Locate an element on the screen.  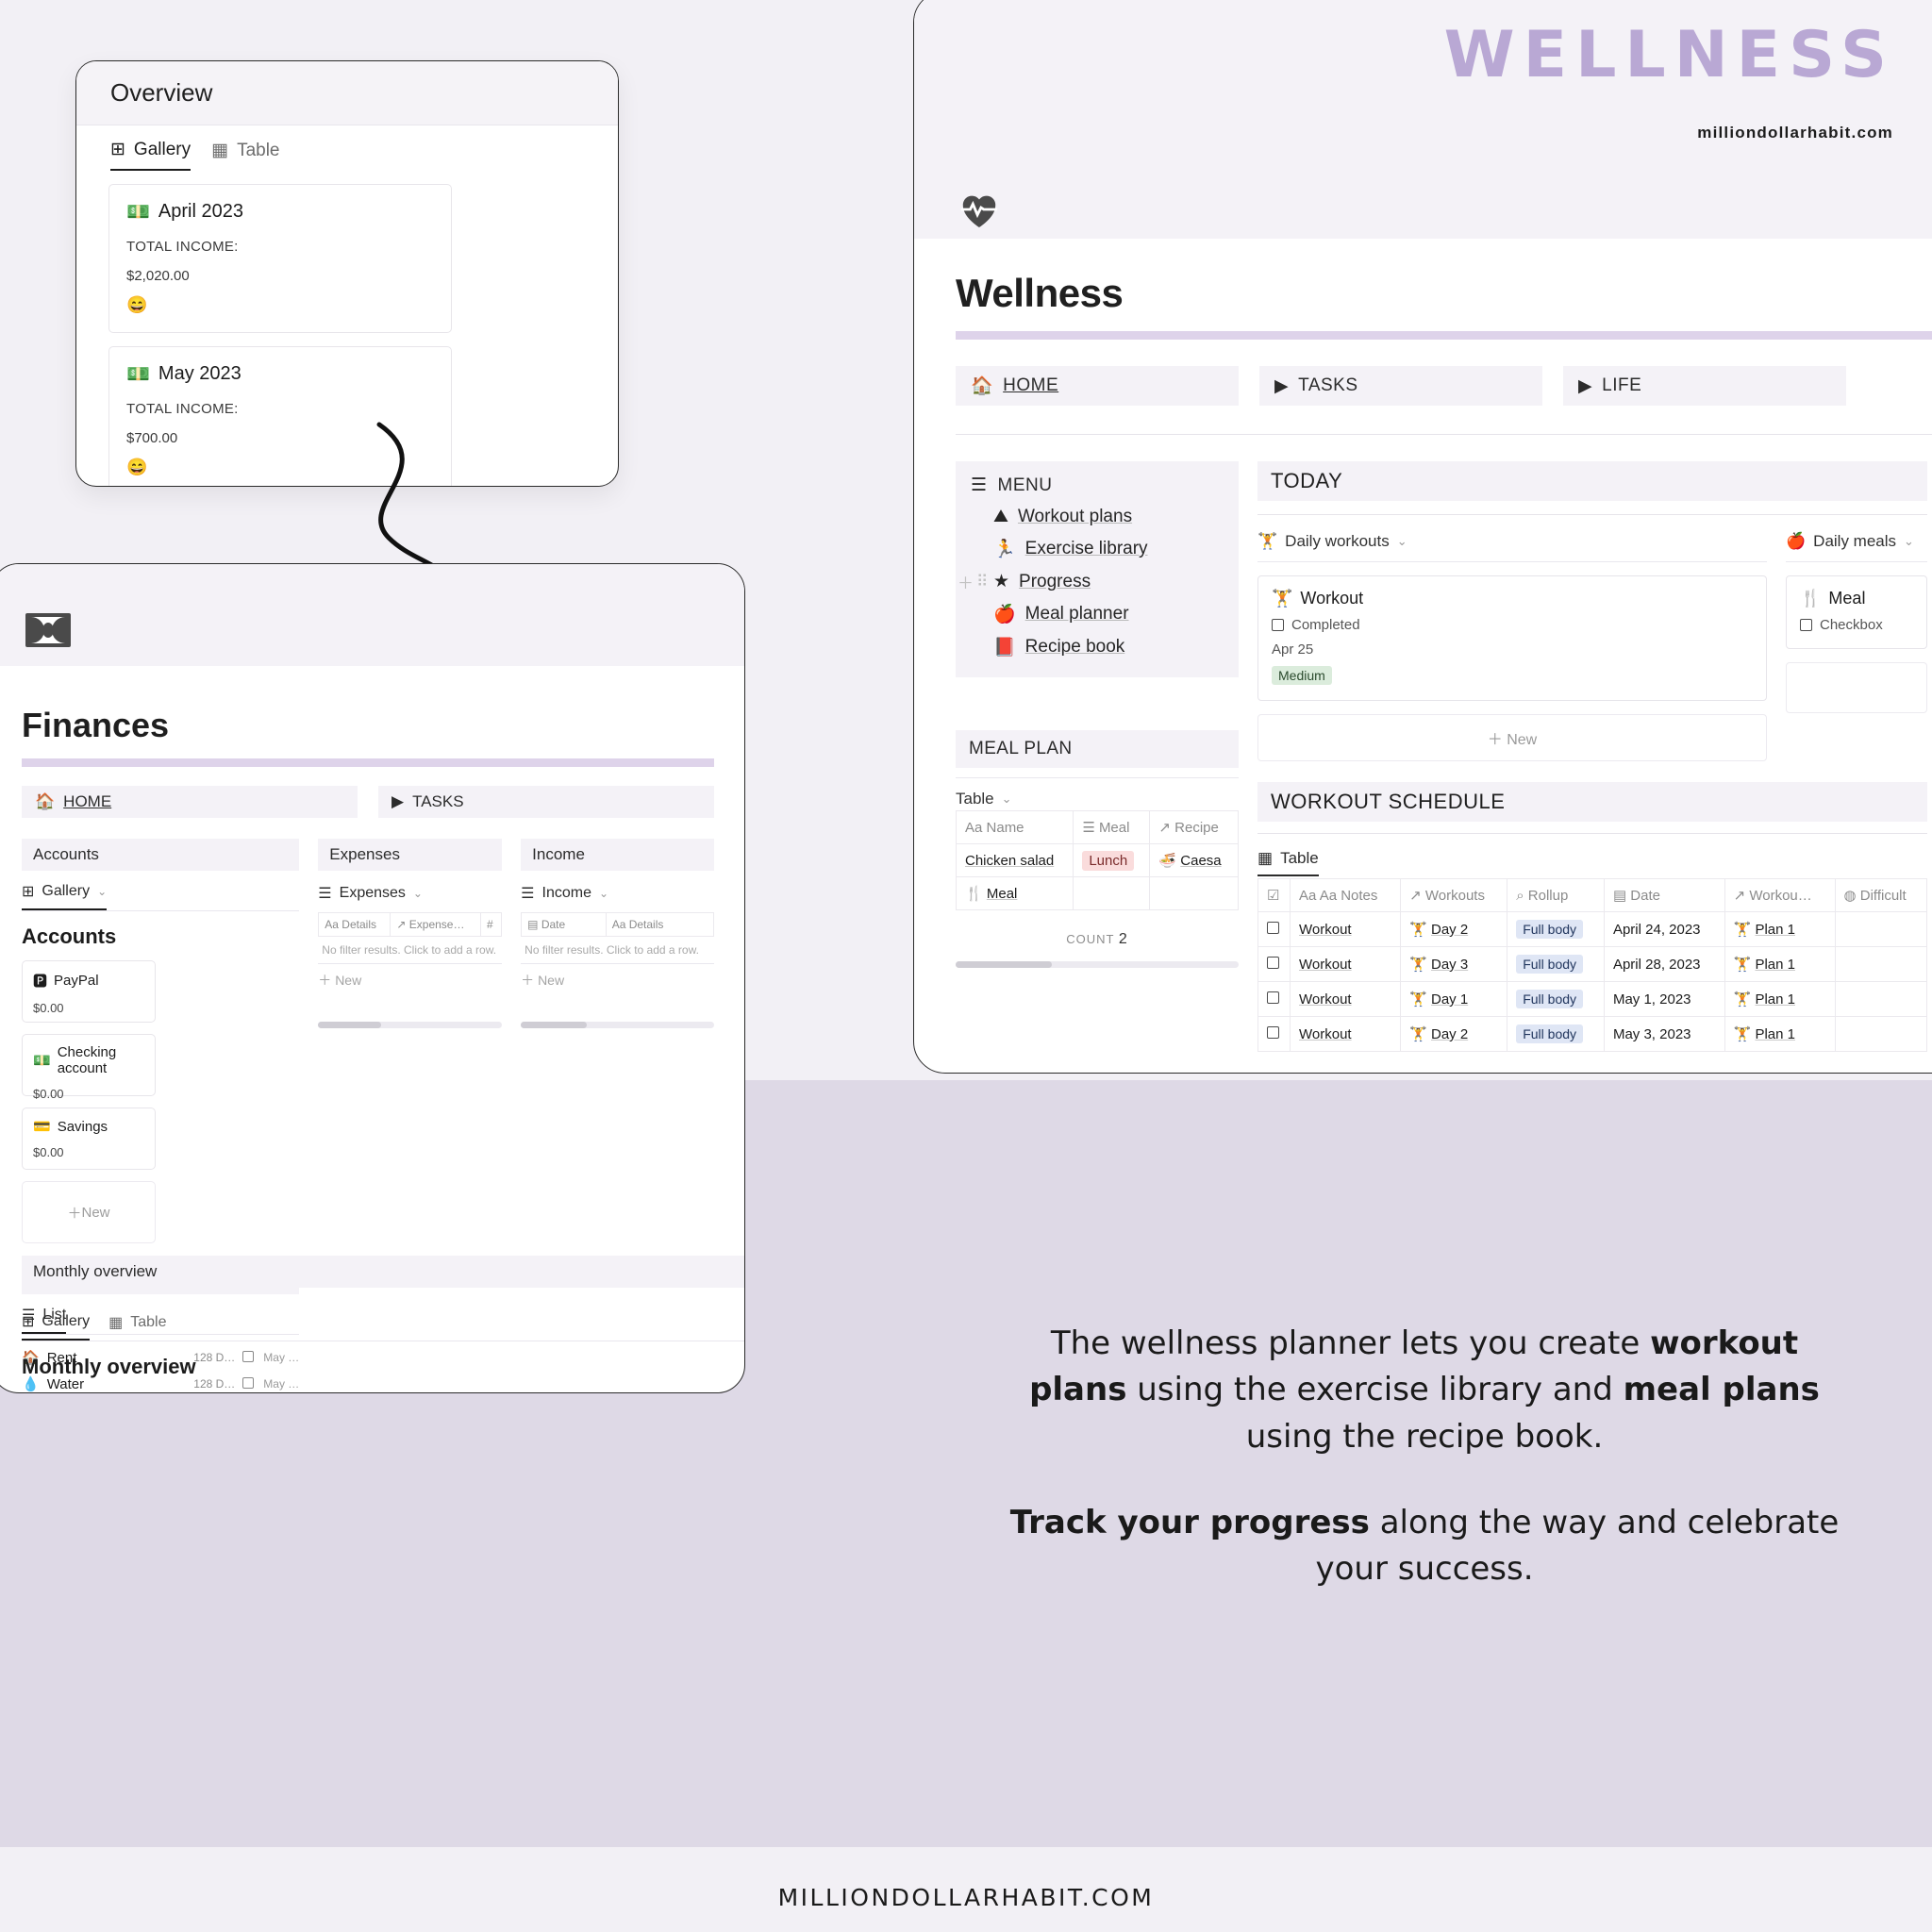
monthly-tab-gallery: ⊞ Gallery is located at coordinates (57, 1326).